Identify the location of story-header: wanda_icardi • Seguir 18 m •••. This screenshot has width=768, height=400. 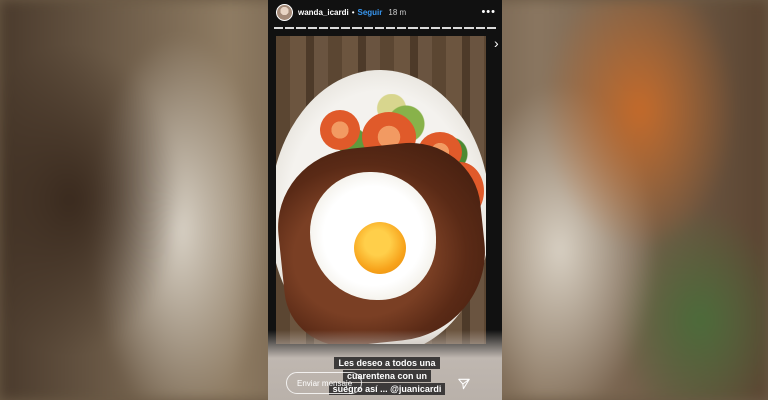
(386, 12).